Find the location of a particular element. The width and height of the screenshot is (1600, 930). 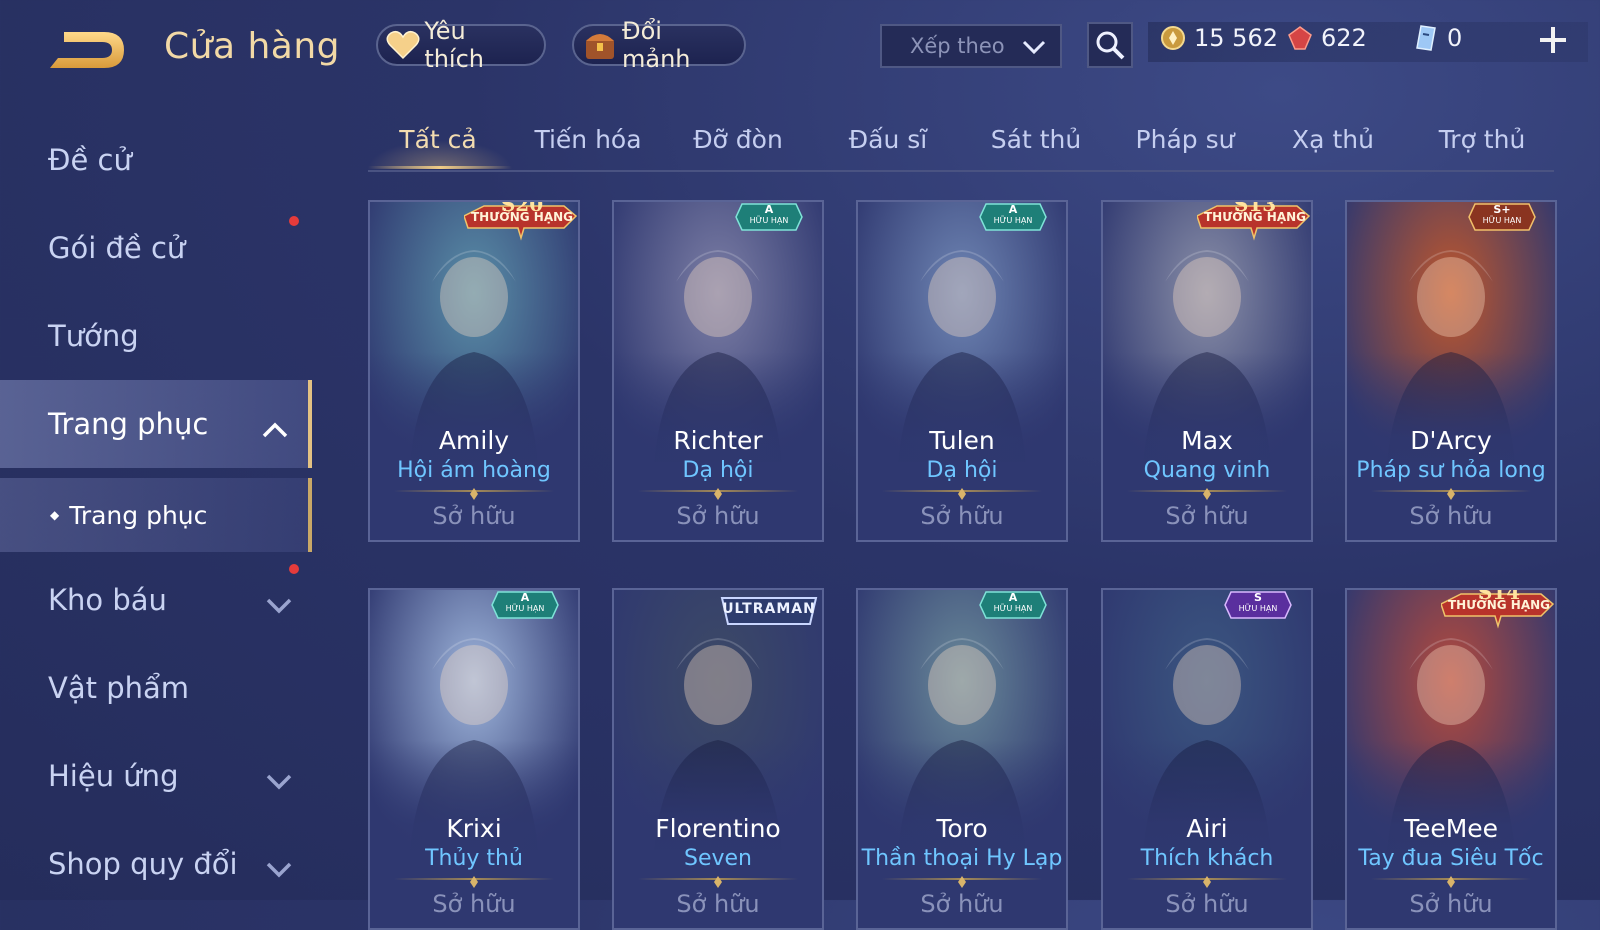

sidebar-item-effects: Hiệu ứng is located at coordinates (156, 776).